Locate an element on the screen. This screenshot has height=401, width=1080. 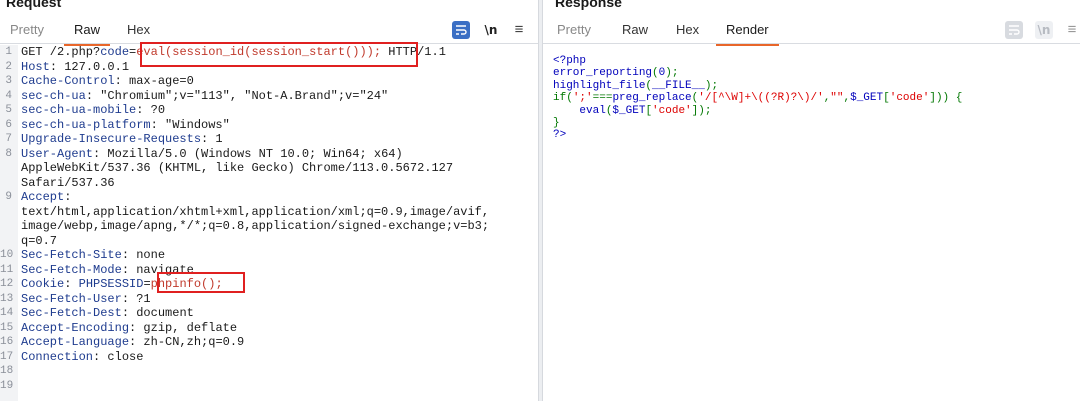
request-line: 15 Accept-Encoding: gzip, deflate is located at coordinates (269, 328).